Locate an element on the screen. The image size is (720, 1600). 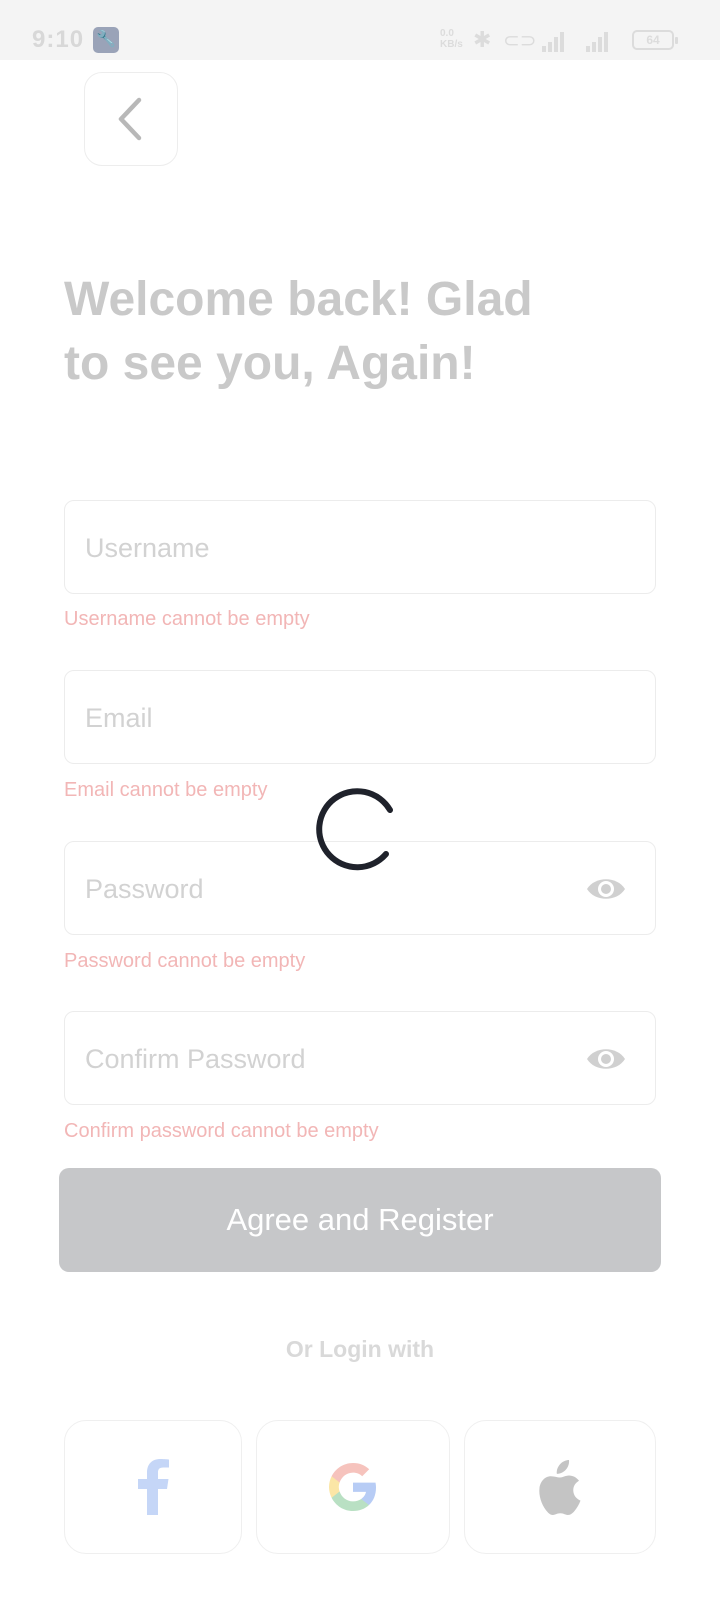
page-title-line-1: Welcome back! Glad is located at coordinates (298, 299).